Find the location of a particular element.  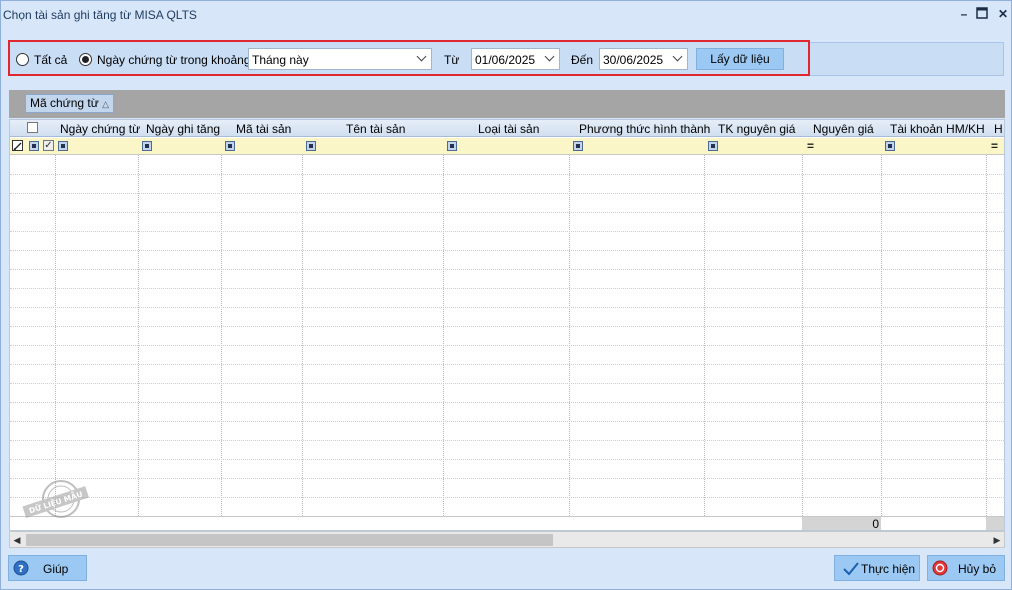

fetch-data-button: Lấy dữ liệu is located at coordinates (740, 59).